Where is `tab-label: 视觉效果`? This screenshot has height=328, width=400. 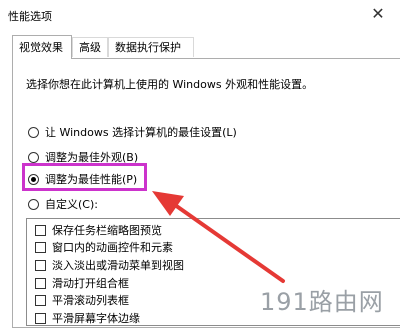 tab-label: 视觉效果 is located at coordinates (41, 47).